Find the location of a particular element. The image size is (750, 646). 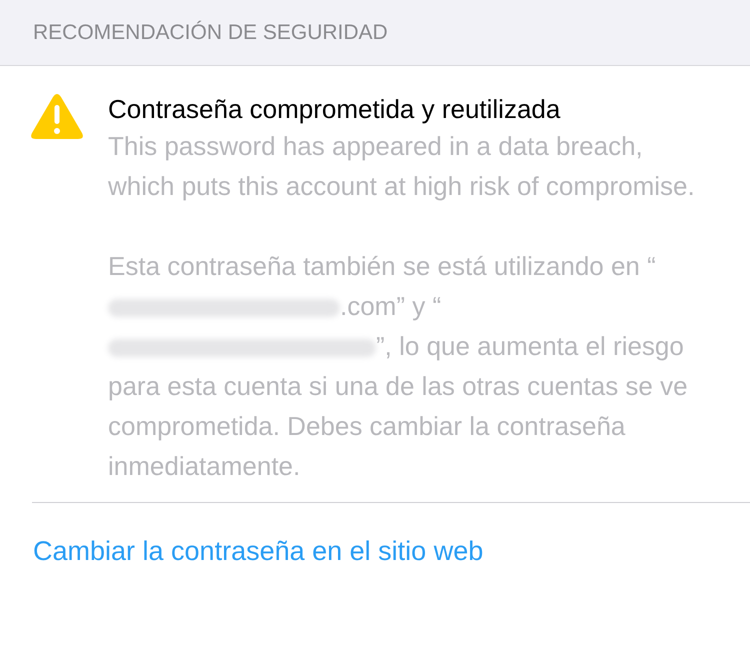

section-header: RECOMENDACIÓN DE SEGURIDAD is located at coordinates (375, 33).